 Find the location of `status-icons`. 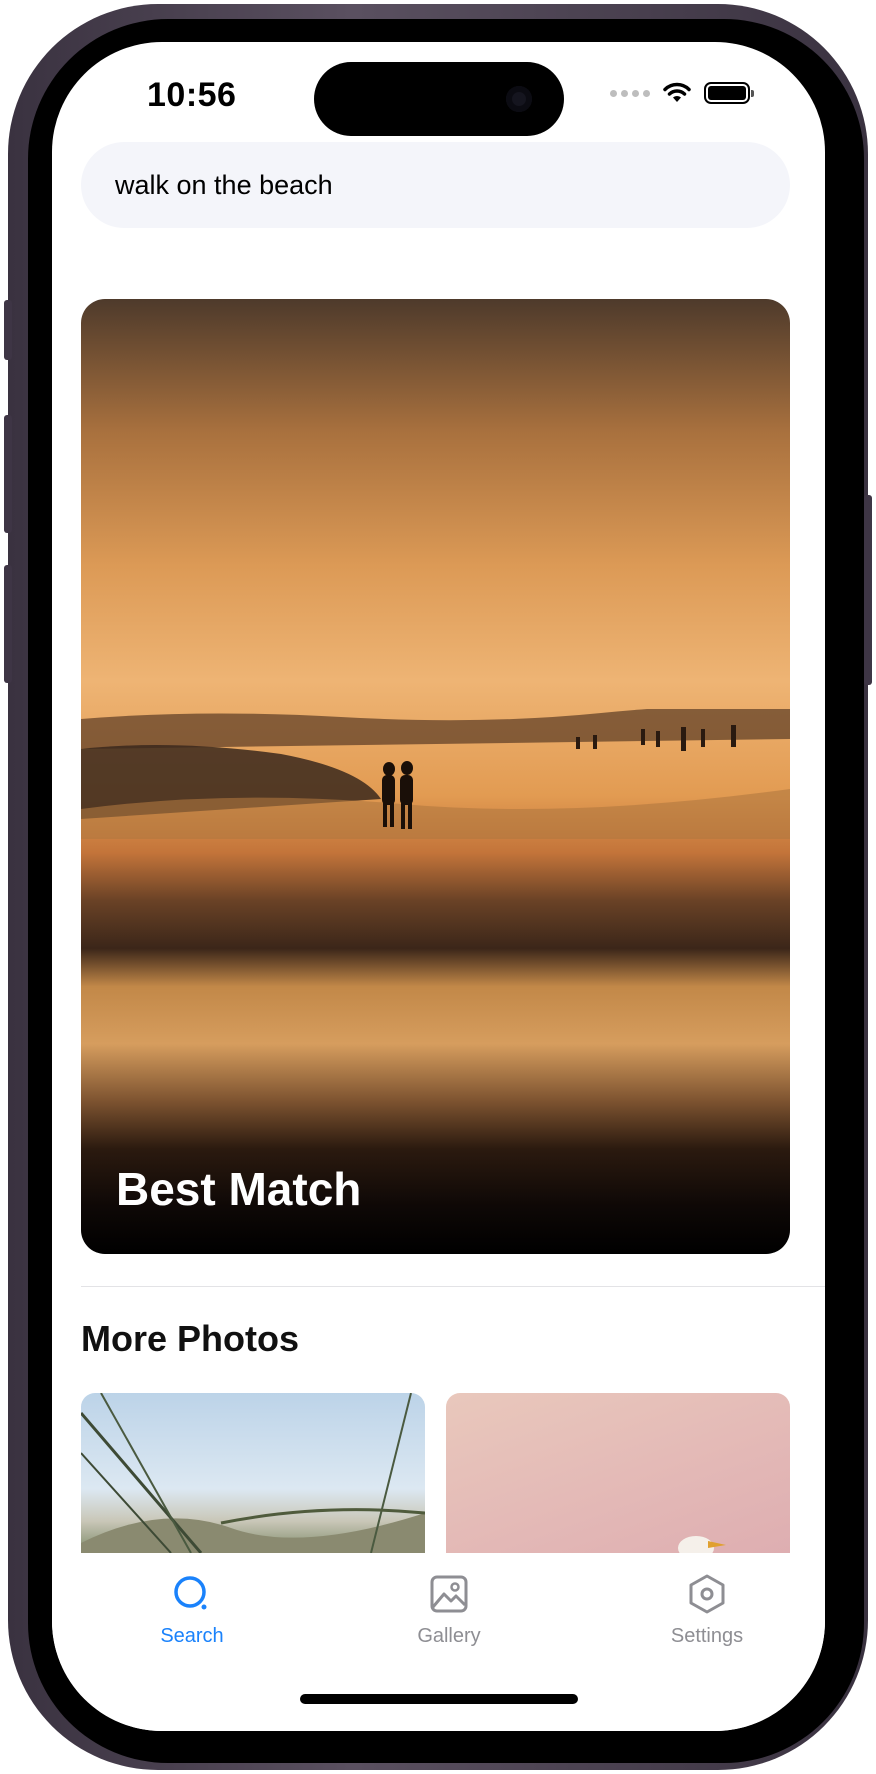

status-icons is located at coordinates (682, 93).